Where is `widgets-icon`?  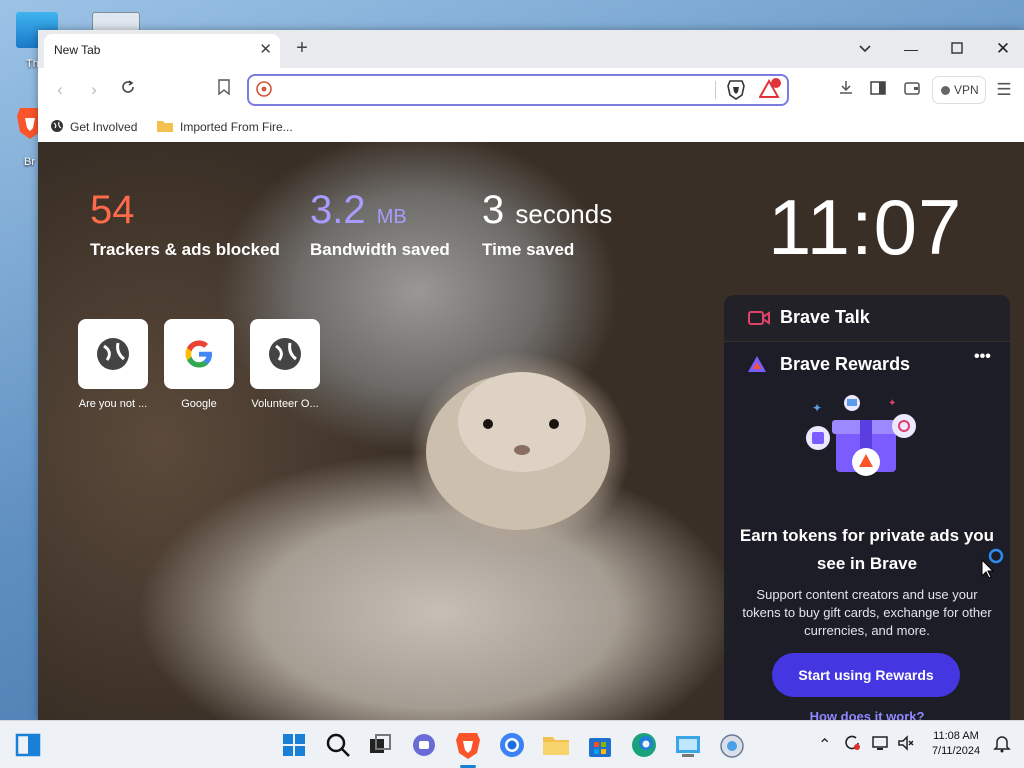 widgets-icon is located at coordinates (28, 745).